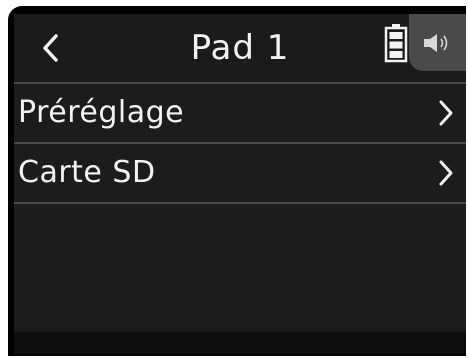 Image resolution: width=468 pixels, height=358 pixels. What do you see at coordinates (87, 172) in the screenshot?
I see `menu-item-label: Carte SD` at bounding box center [87, 172].